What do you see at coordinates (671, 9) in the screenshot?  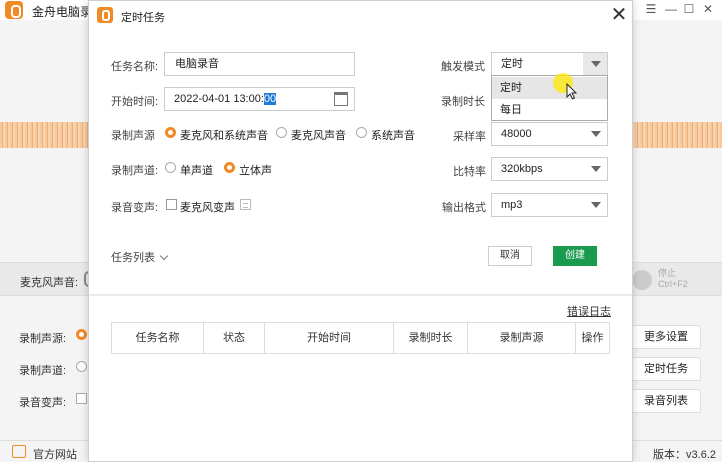 I see `minimize-icon: —` at bounding box center [671, 9].